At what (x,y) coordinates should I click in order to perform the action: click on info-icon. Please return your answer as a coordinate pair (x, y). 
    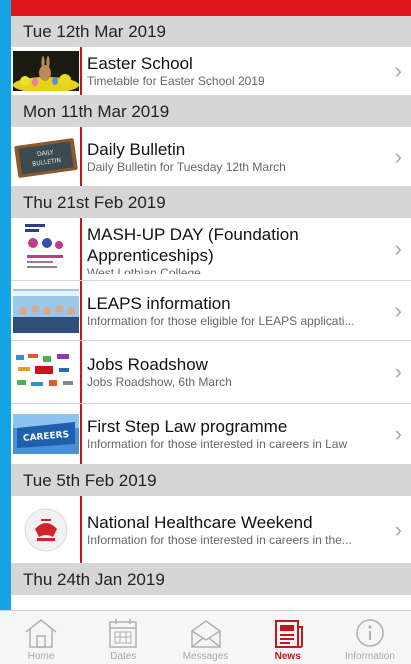
    Looking at the image, I should click on (370, 633).